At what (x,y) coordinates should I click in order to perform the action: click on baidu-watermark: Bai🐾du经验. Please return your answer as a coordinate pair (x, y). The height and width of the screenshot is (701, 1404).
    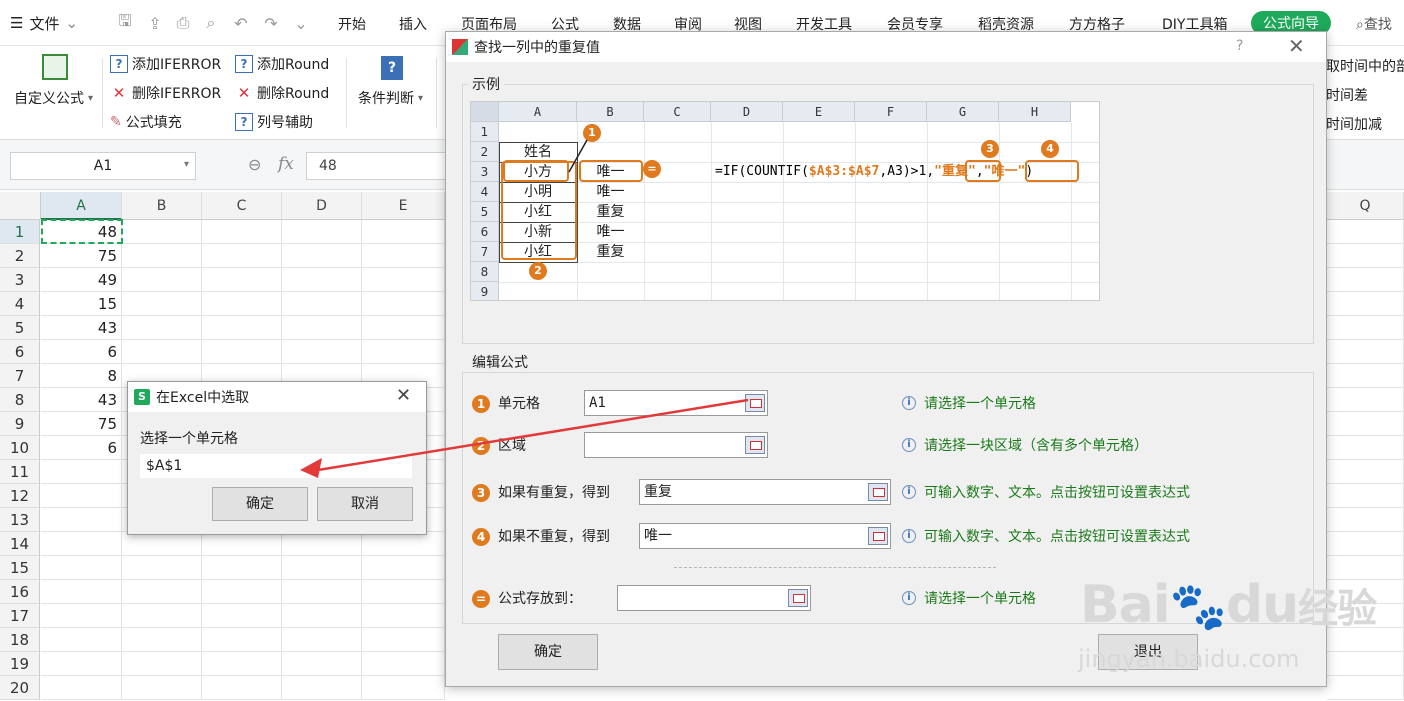
    Looking at the image, I should click on (1228, 605).